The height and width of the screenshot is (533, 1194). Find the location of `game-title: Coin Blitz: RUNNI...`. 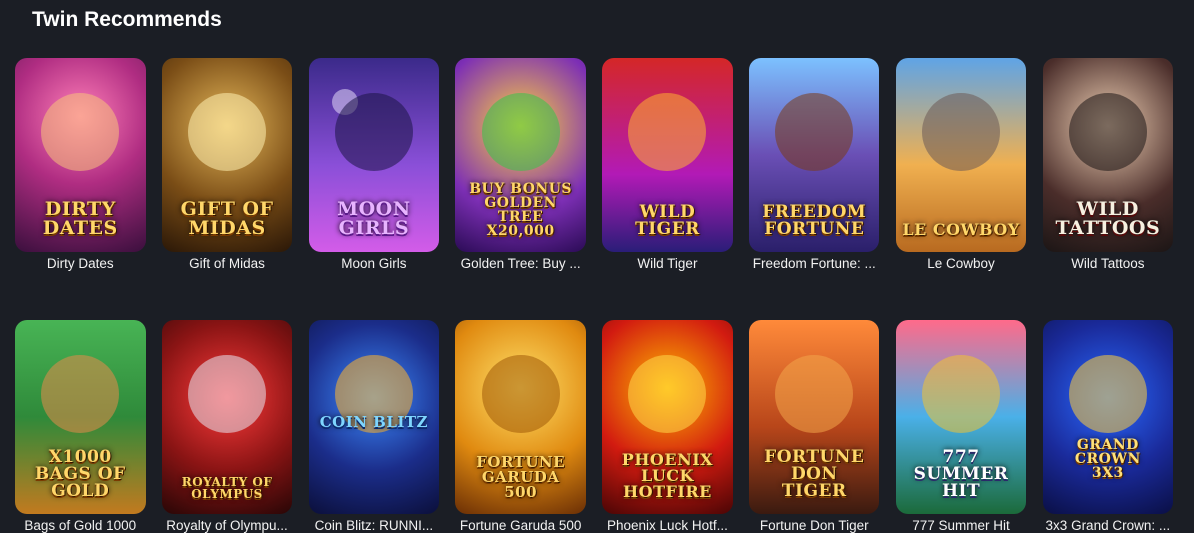

game-title: Coin Blitz: RUNNI... is located at coordinates (374, 525).